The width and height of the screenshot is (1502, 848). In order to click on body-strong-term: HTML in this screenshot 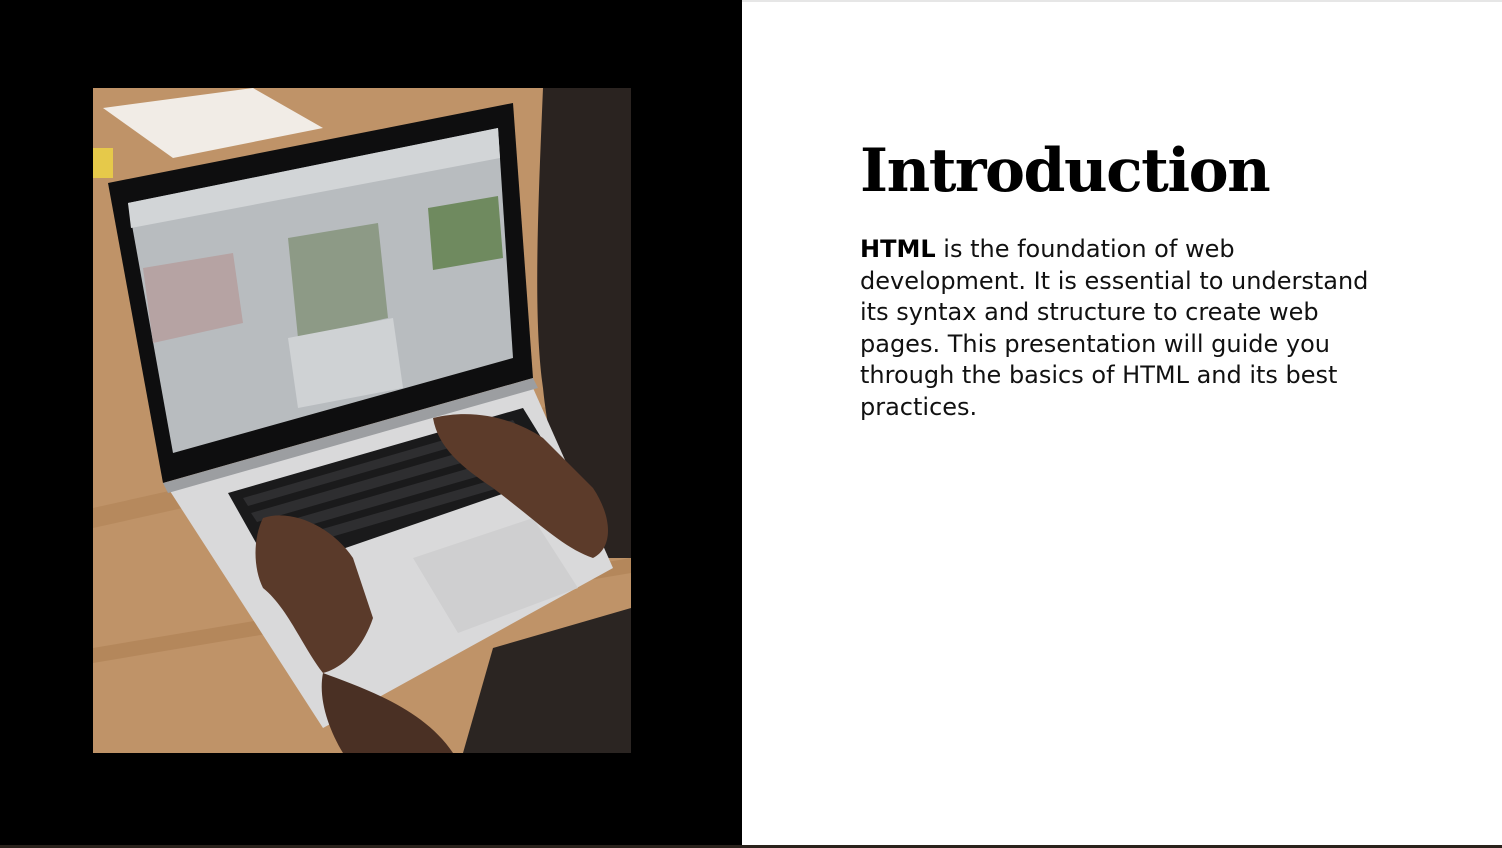, I will do `click(898, 249)`.